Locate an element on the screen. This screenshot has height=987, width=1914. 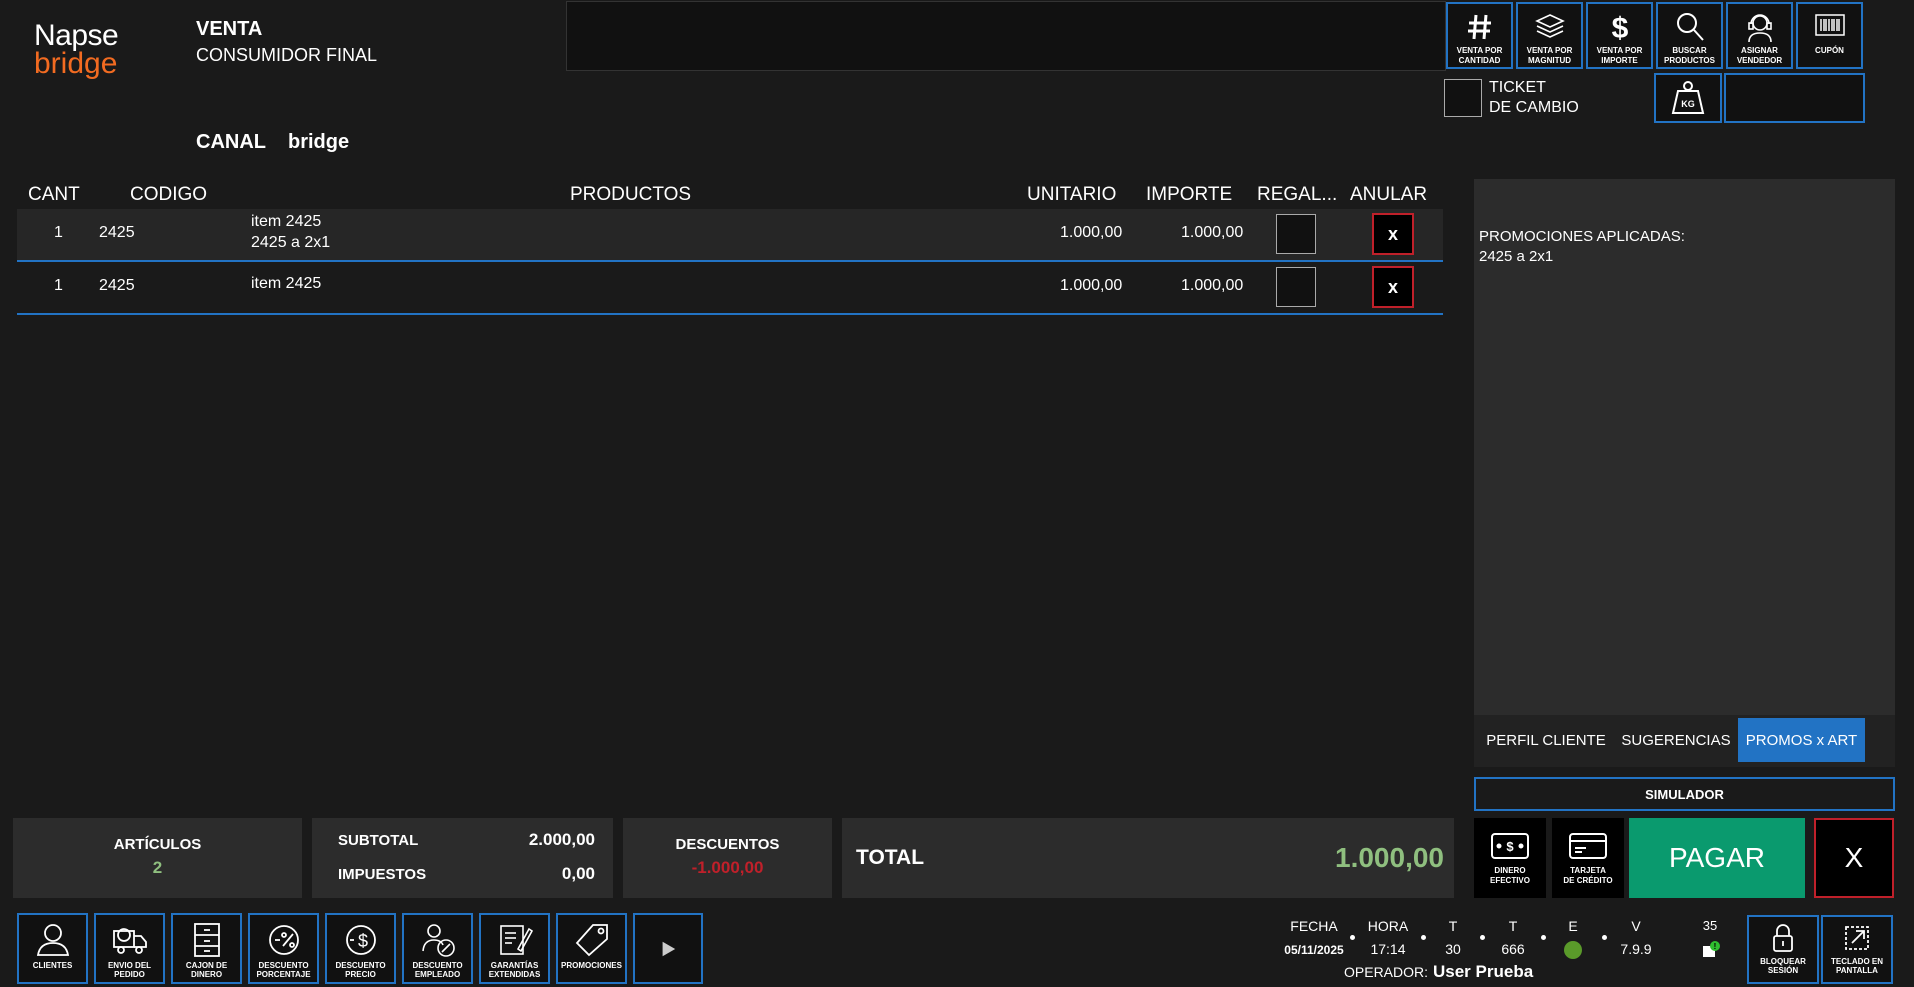
pen-icon is located at coordinates (516, 940).